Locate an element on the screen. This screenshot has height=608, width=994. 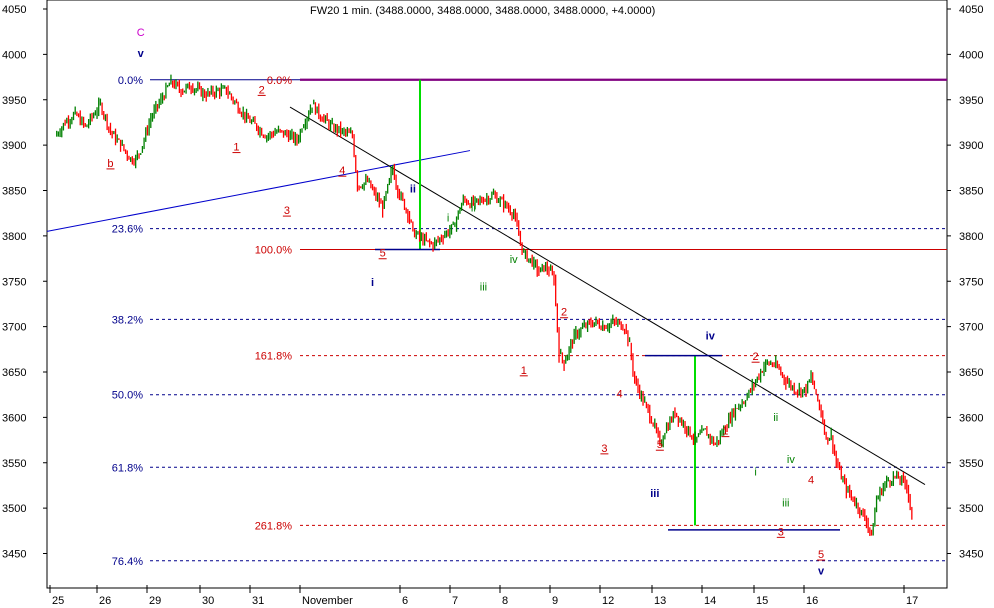
fib-label-right: 0.0% is located at coordinates (279, 81).